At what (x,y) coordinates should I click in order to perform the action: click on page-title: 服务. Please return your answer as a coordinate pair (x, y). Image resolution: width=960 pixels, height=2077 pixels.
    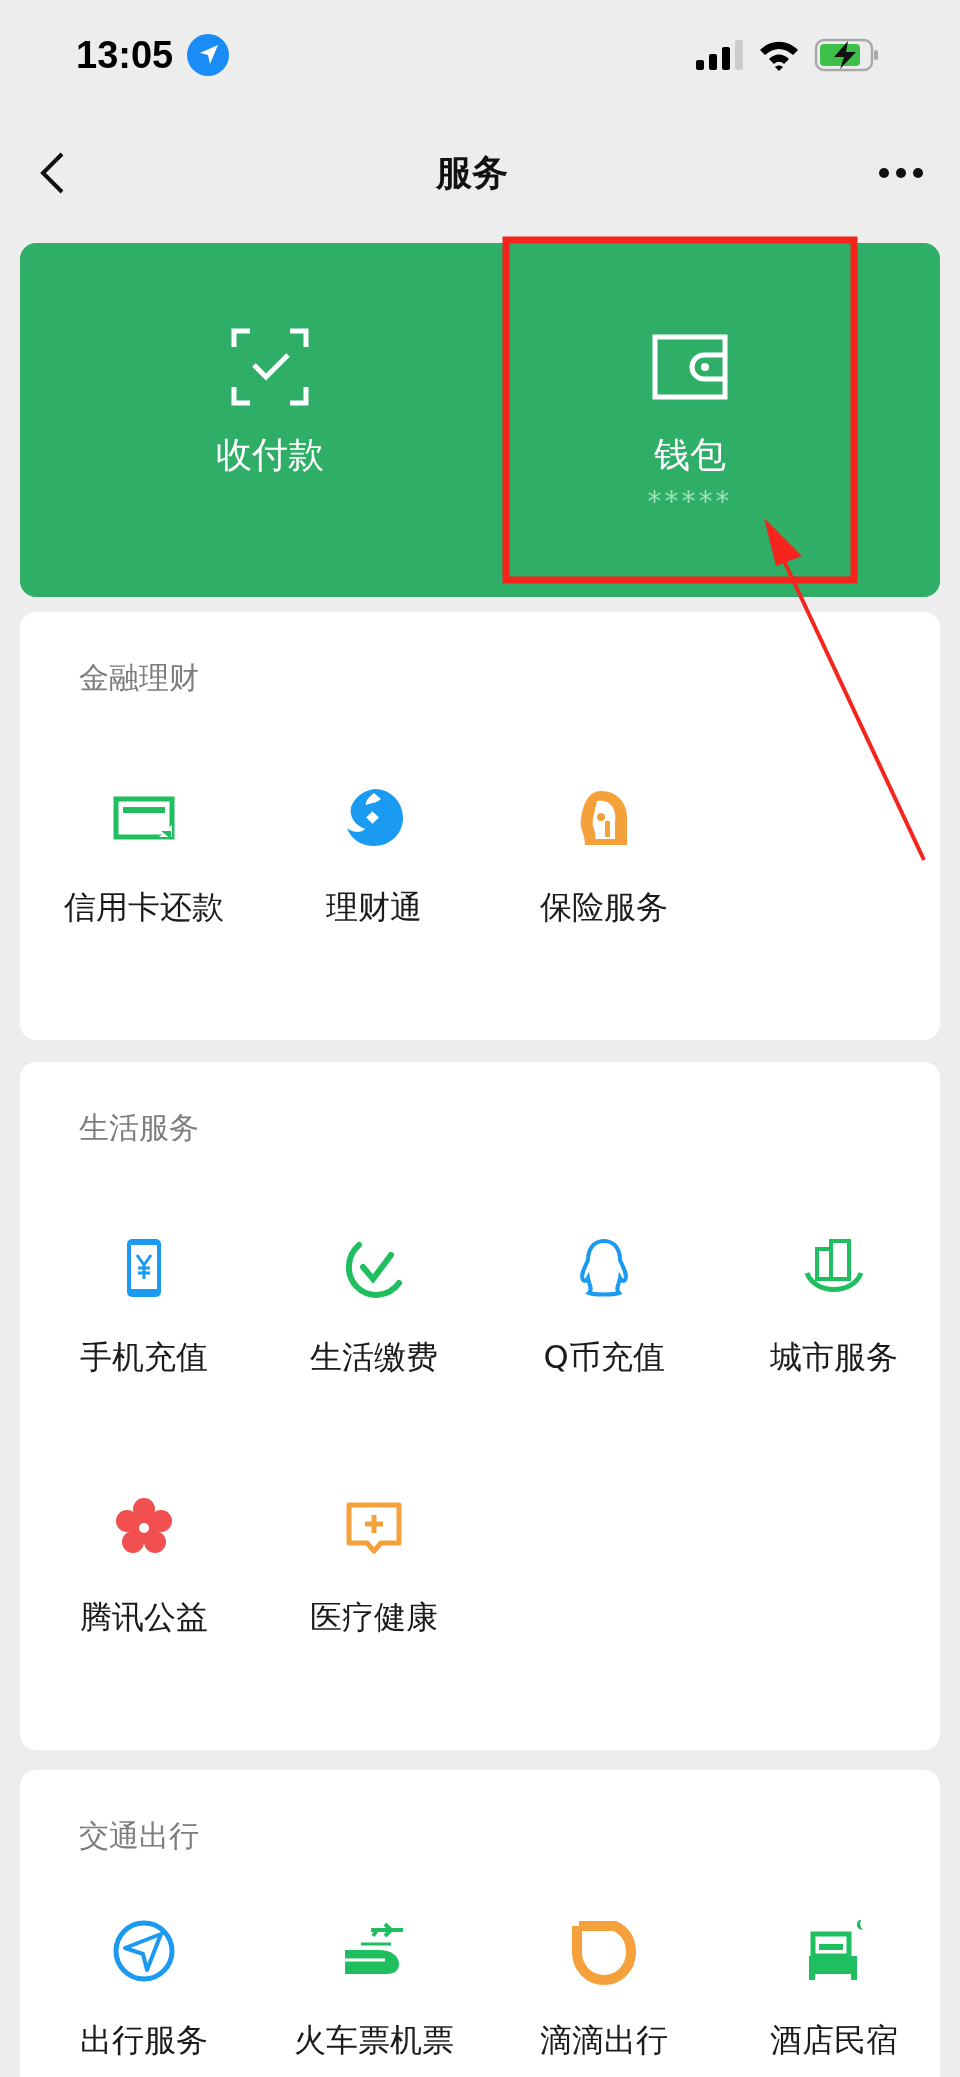
    Looking at the image, I should click on (472, 172).